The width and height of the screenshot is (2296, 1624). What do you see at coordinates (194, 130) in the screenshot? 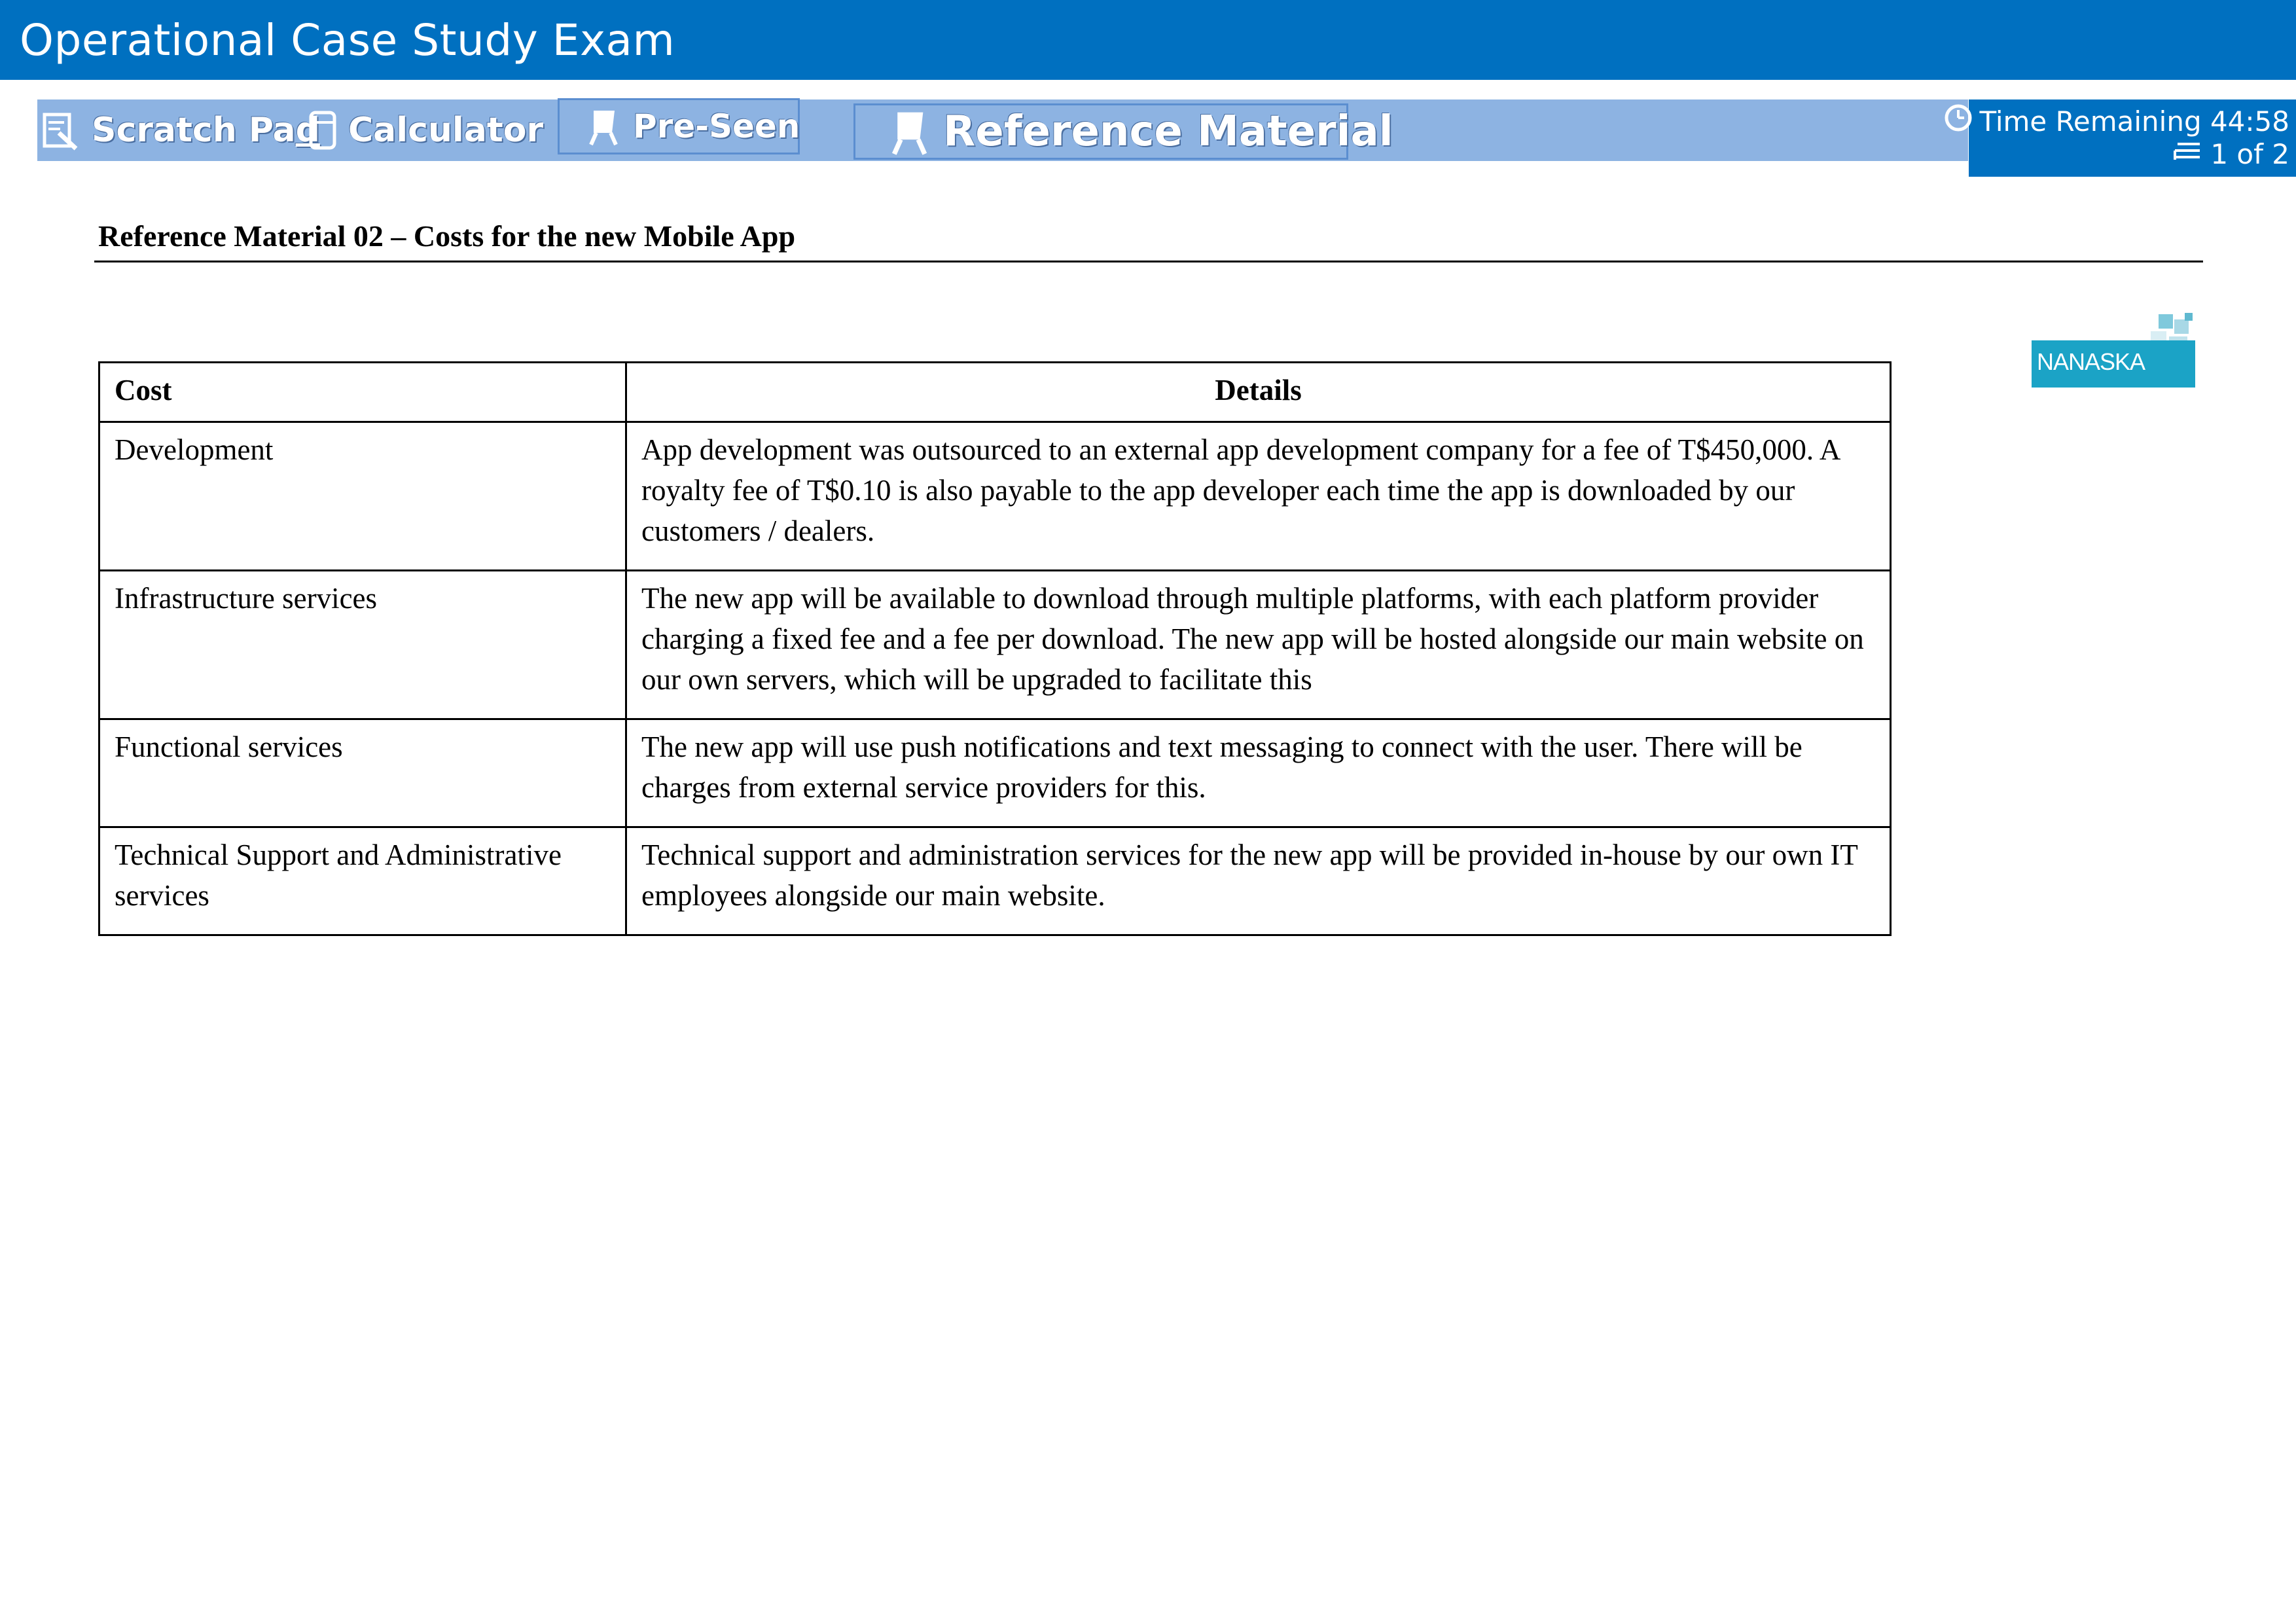
I see `scratch-pad-label: Scratch Pa` at bounding box center [194, 130].